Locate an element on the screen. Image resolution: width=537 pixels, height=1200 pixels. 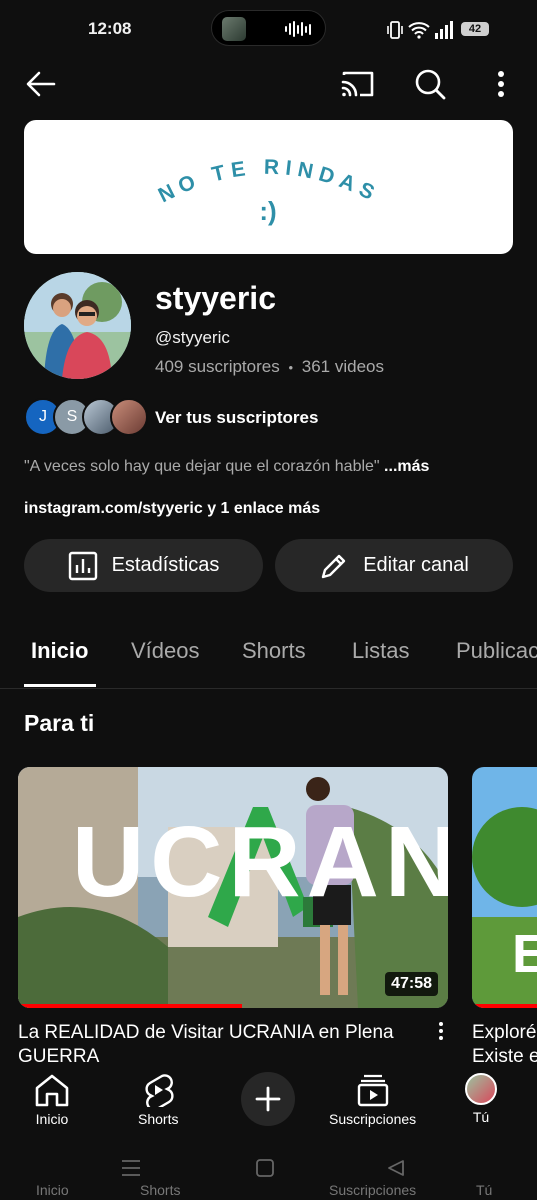
arrow-left-icon is located at coordinates (41, 84).